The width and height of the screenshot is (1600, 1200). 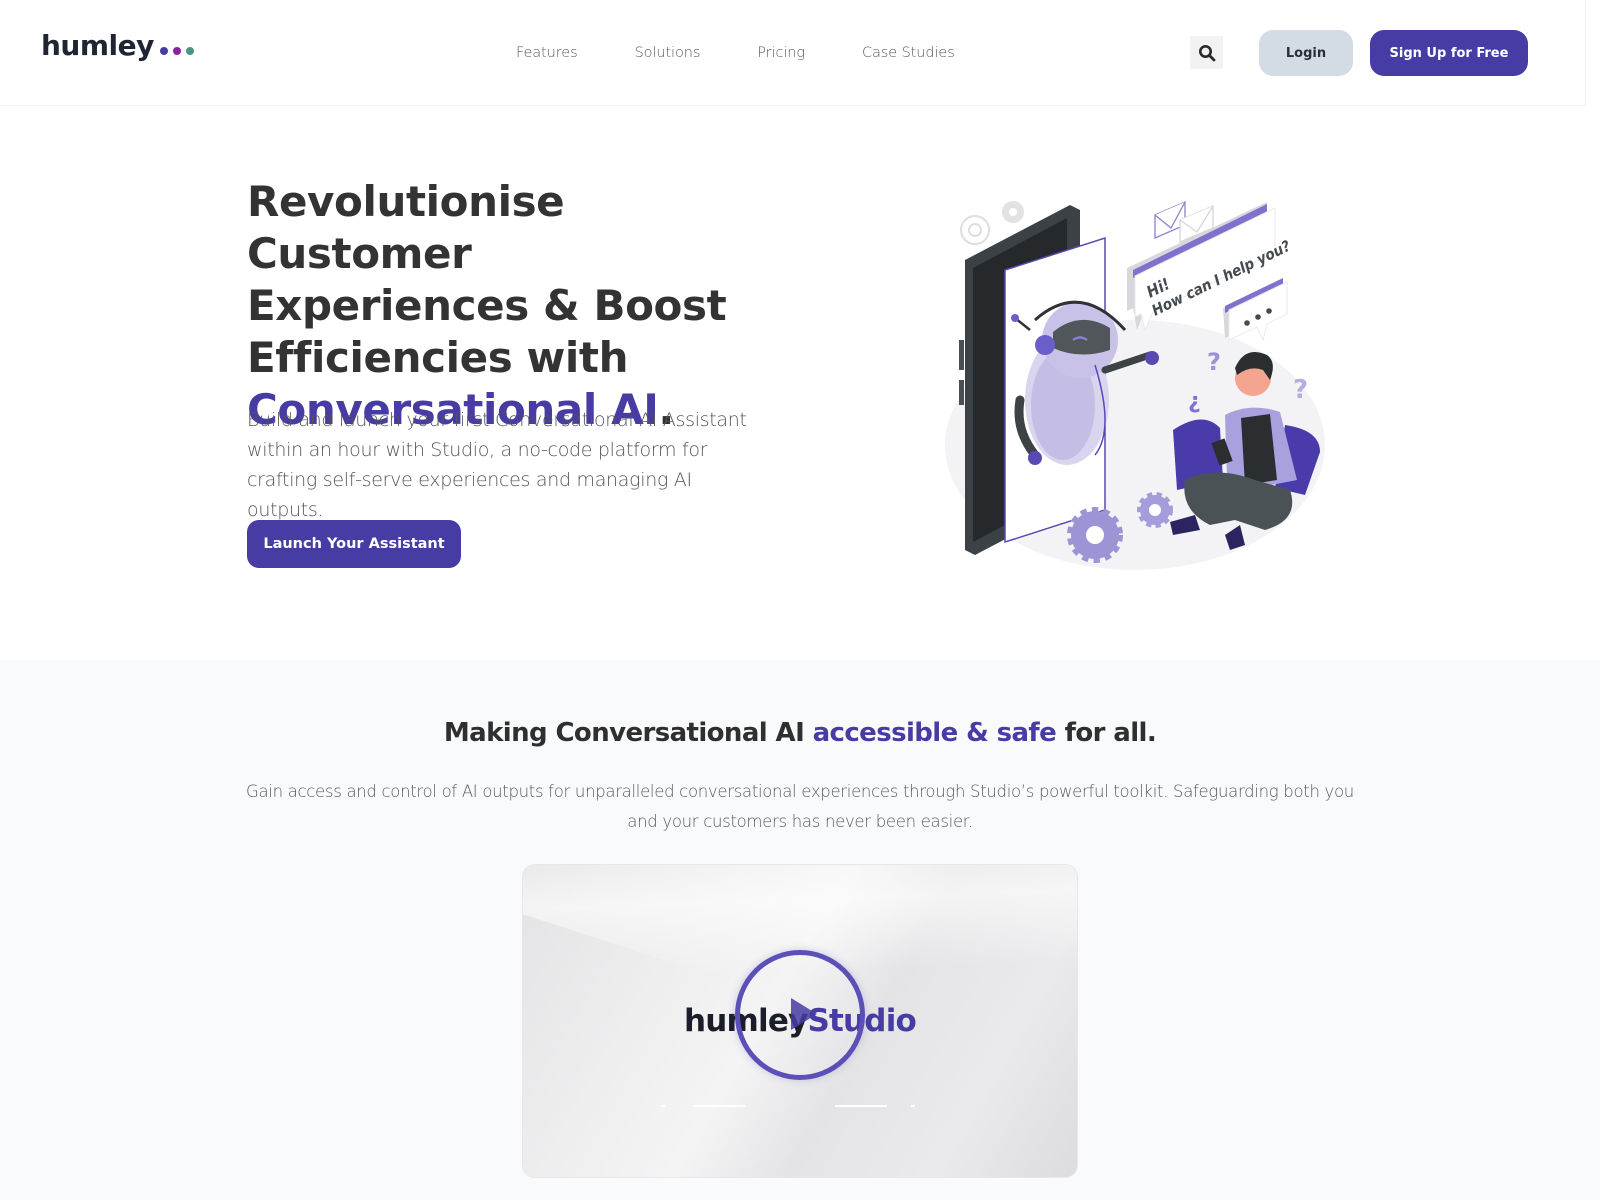 I want to click on logo-dots-icon, so click(x=176, y=51).